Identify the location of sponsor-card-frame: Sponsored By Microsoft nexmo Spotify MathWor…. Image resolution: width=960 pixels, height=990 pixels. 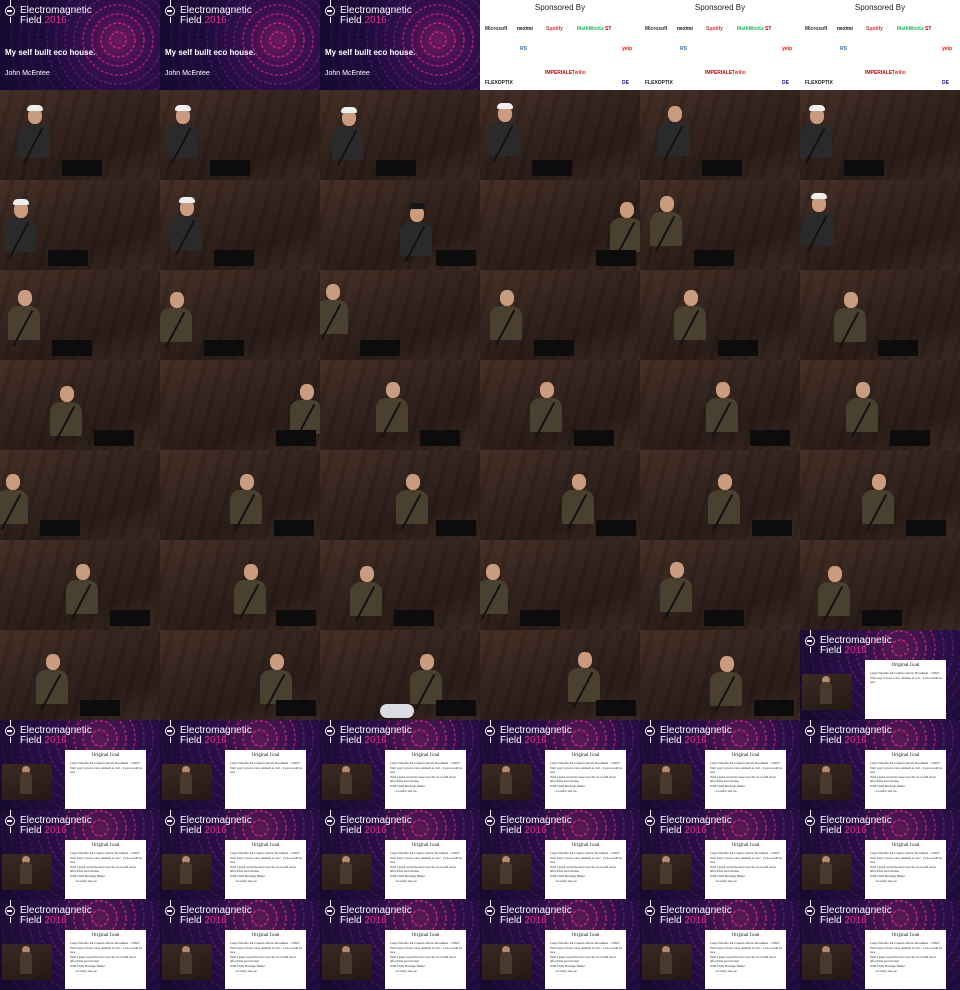
(560, 45).